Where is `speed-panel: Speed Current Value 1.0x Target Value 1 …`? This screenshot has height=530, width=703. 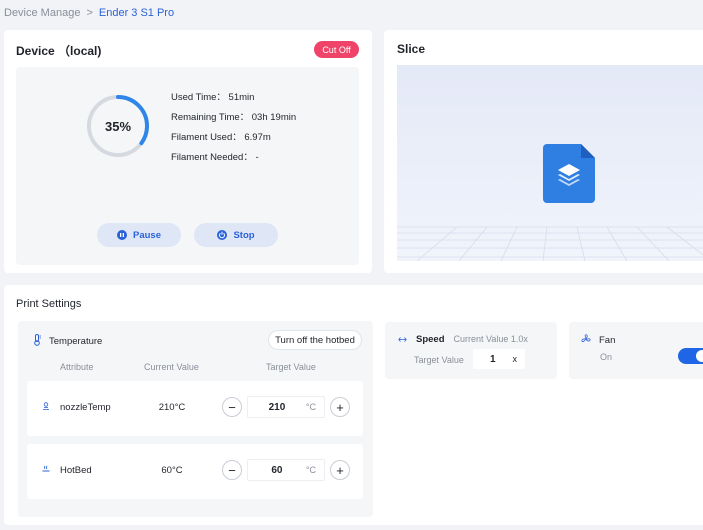
speed-panel: Speed Current Value 1.0x Target Value 1 … is located at coordinates (471, 350).